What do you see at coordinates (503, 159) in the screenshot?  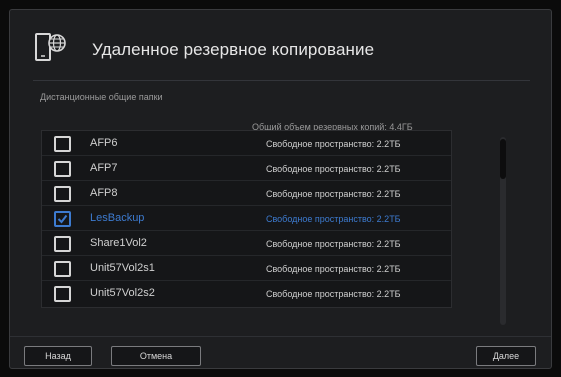 I see `scrollbar-thumb` at bounding box center [503, 159].